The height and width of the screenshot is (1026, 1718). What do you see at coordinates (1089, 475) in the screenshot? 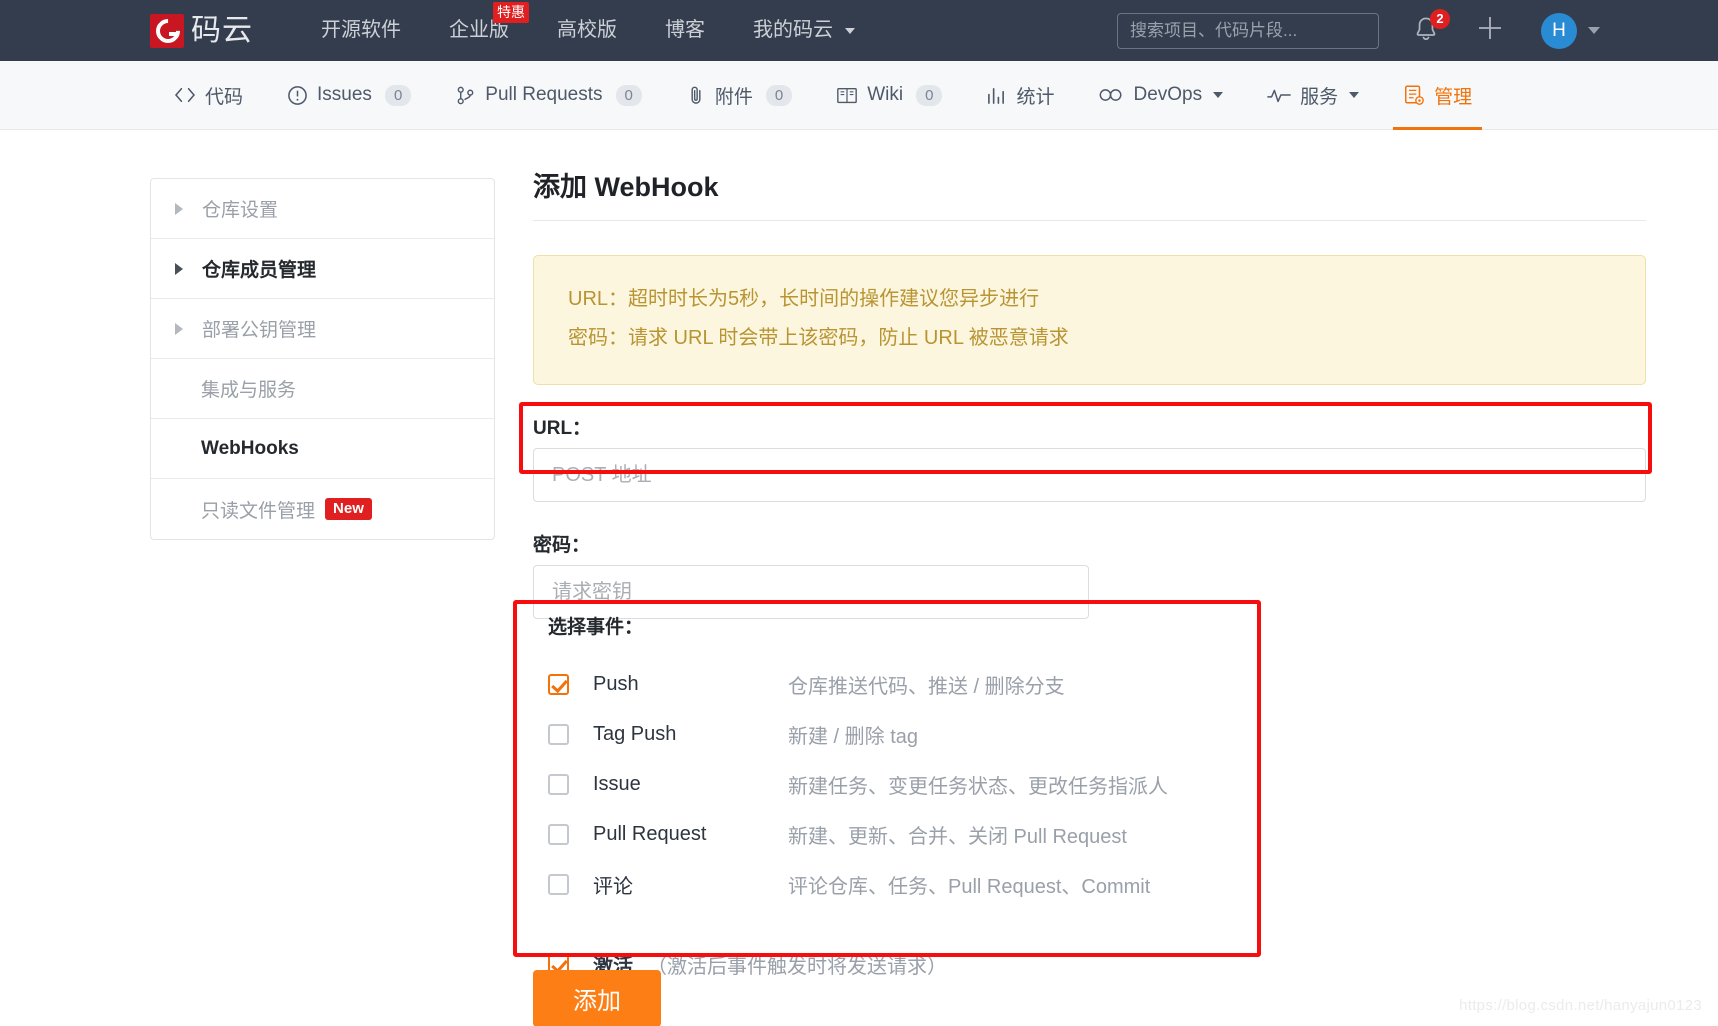
I see `url-input` at bounding box center [1089, 475].